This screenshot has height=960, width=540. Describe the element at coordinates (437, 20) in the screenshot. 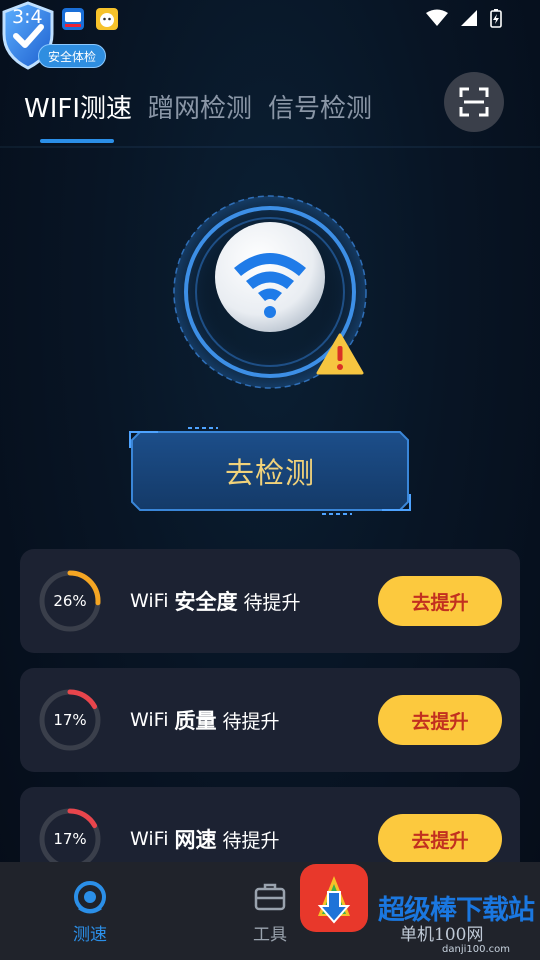

I see `wifi-icon` at that location.